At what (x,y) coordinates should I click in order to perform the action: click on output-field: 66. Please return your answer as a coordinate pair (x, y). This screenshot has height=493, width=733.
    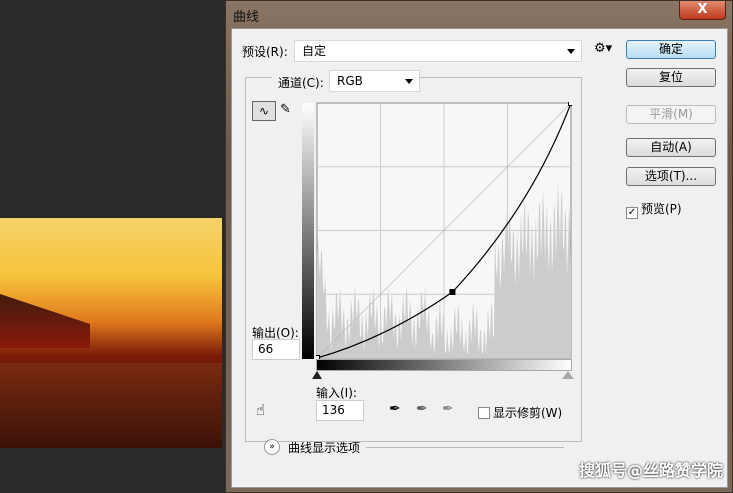
    Looking at the image, I should click on (276, 349).